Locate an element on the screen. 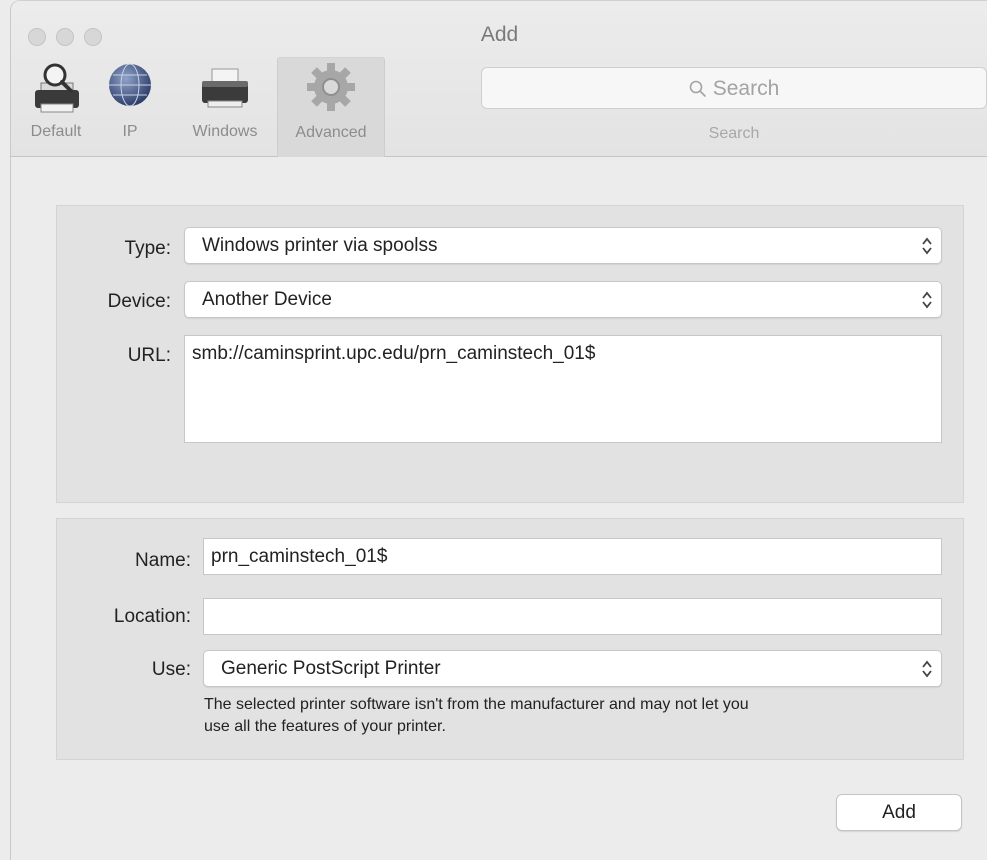 This screenshot has height=860, width=987. name-label: Name: is located at coordinates (163, 560).